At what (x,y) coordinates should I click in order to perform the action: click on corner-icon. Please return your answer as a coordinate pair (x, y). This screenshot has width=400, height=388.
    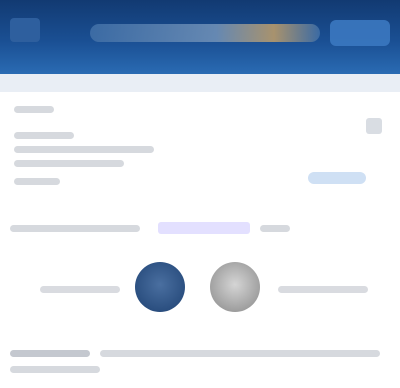
    Looking at the image, I should click on (374, 126).